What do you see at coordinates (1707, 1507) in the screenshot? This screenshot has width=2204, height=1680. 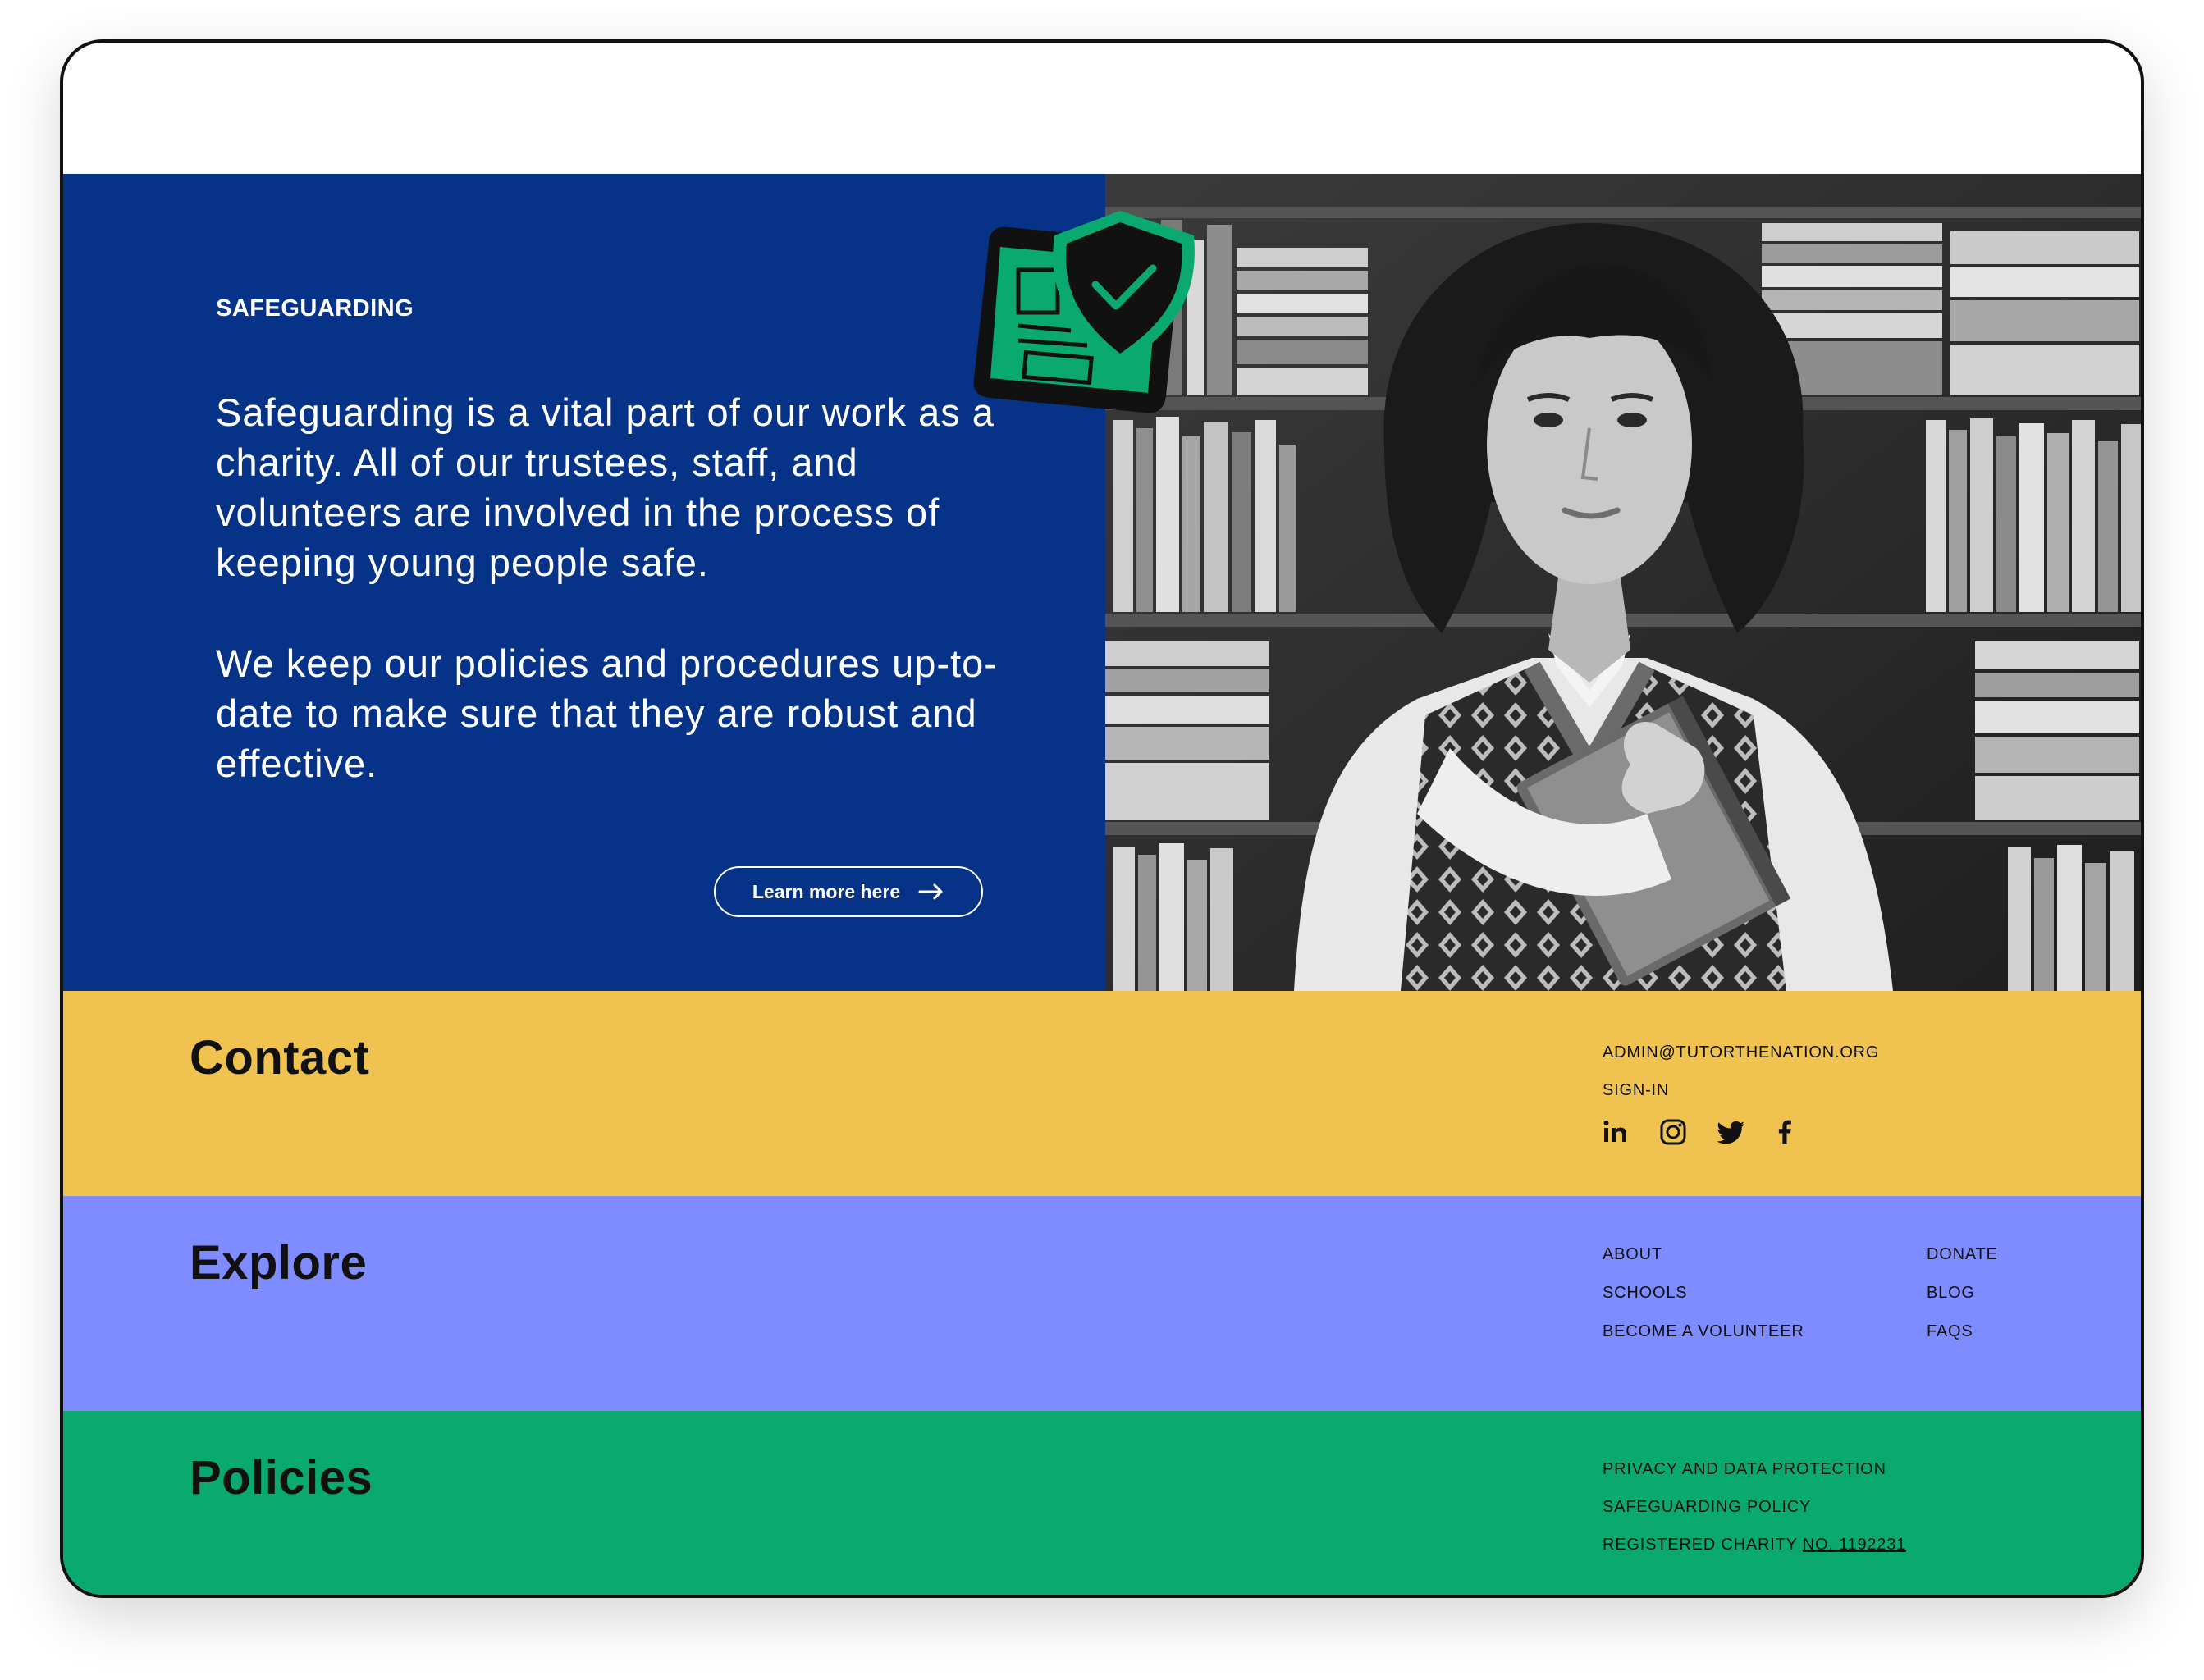 I see `safeguarding-policy-link: SAFEGUARDING POLICY` at bounding box center [1707, 1507].